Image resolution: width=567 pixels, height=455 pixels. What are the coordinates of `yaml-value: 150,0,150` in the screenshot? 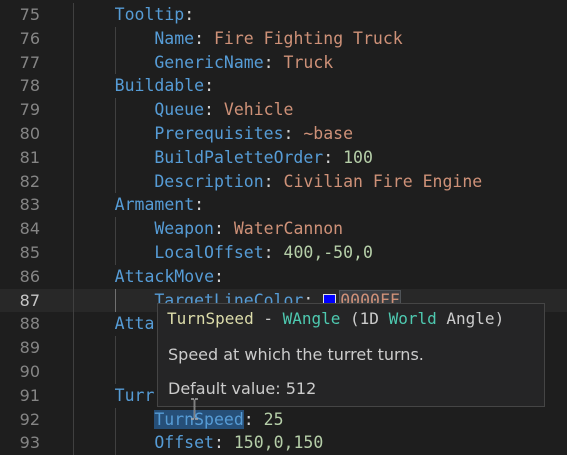 It's located at (278, 443).